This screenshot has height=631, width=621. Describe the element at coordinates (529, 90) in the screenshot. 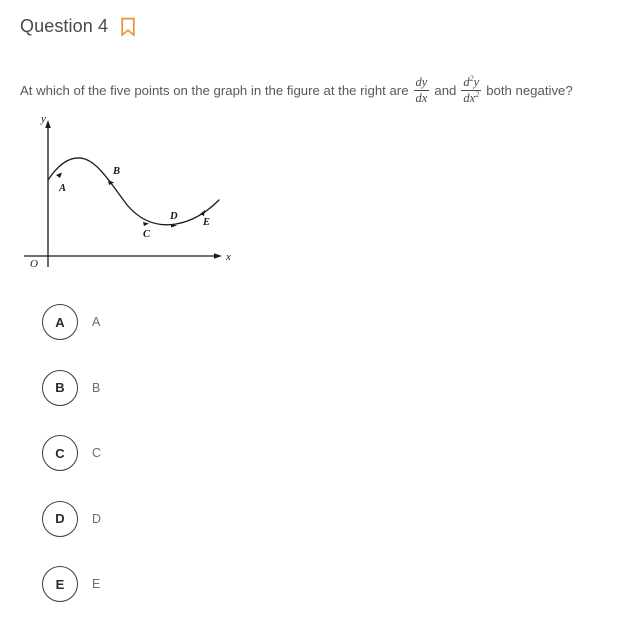

I see `prompt-text-part2: both negative?` at that location.